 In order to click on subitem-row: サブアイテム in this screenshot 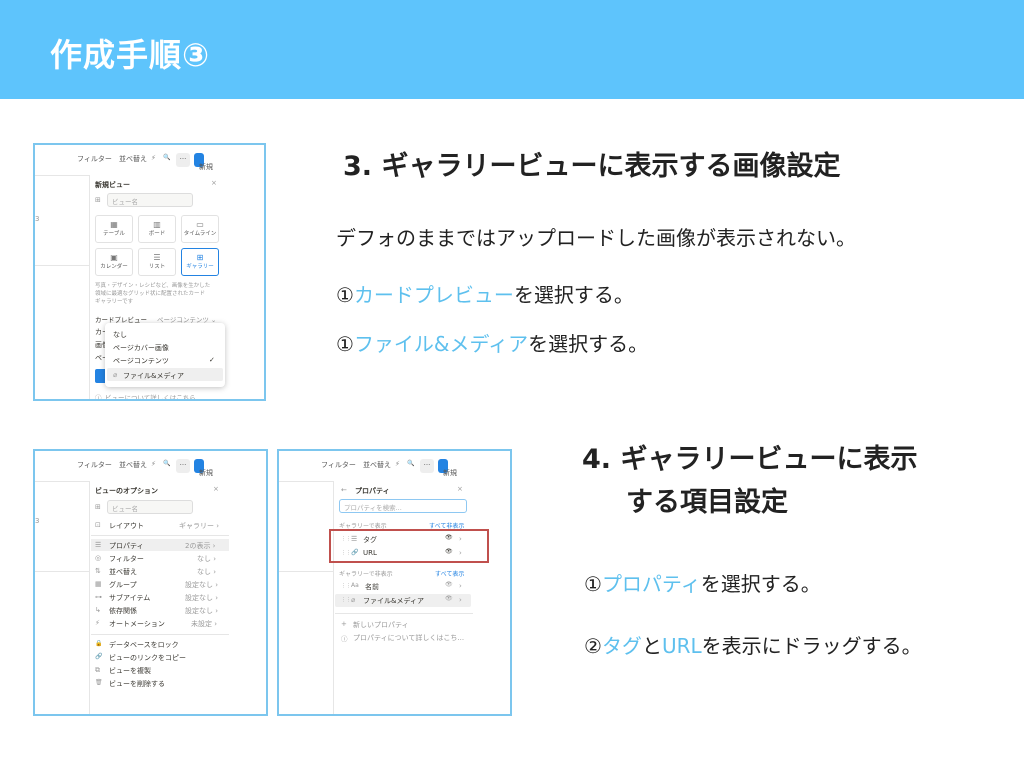, I will do `click(129, 598)`.